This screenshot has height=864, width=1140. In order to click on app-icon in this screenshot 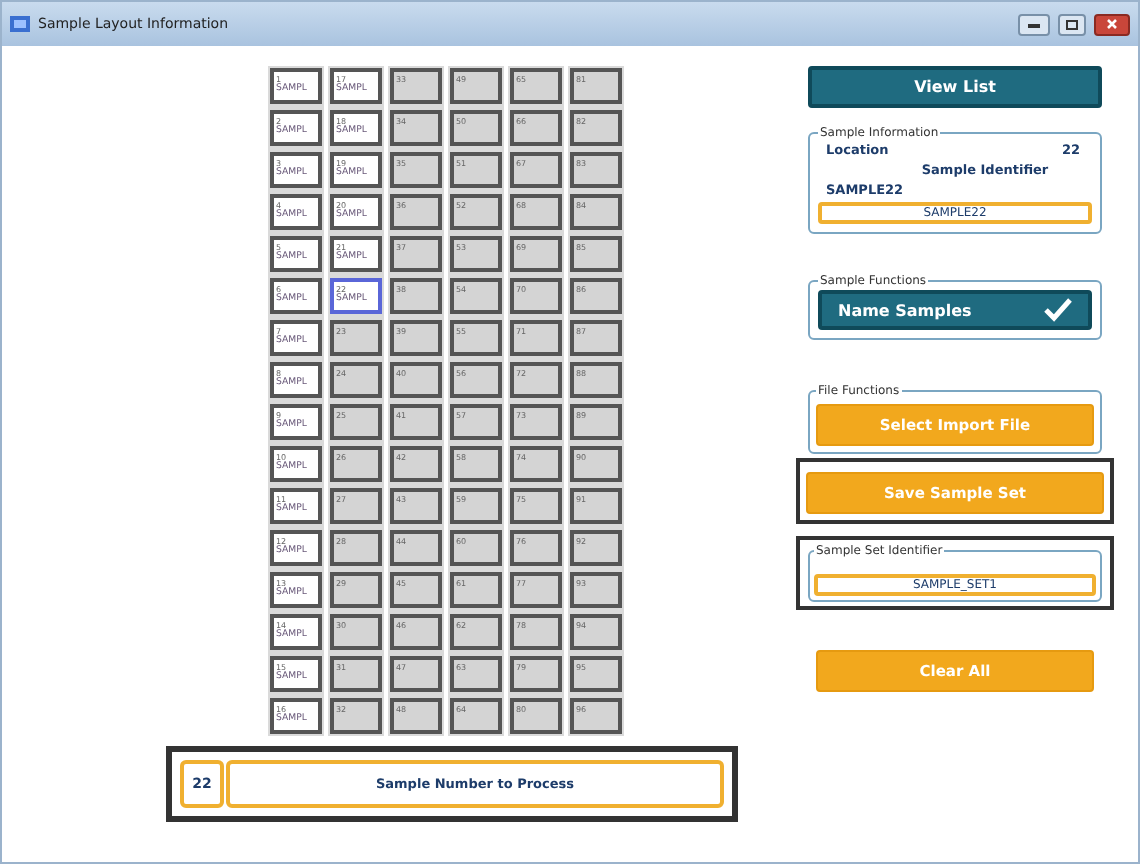, I will do `click(20, 24)`.